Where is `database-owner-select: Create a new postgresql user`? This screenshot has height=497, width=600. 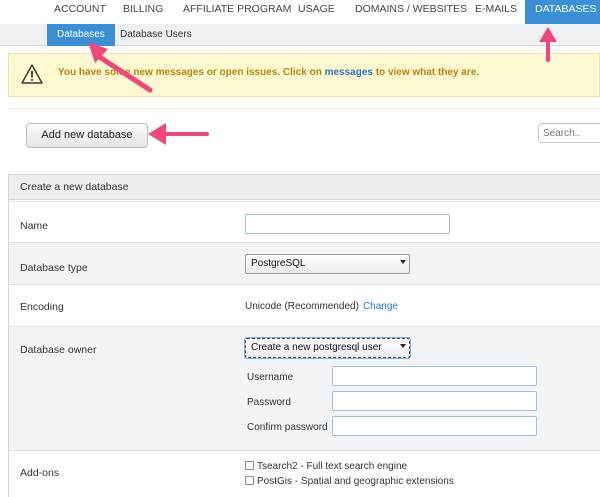
database-owner-select: Create a new postgresql user is located at coordinates (327, 348).